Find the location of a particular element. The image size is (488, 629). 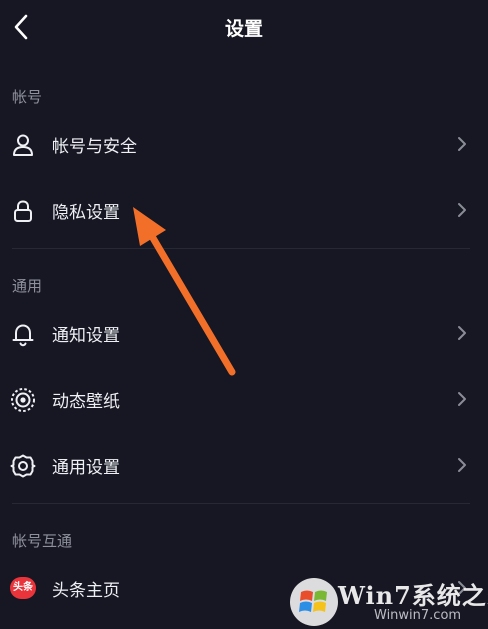

menu-item-privacy-settings: 隐私设置 is located at coordinates (244, 210).